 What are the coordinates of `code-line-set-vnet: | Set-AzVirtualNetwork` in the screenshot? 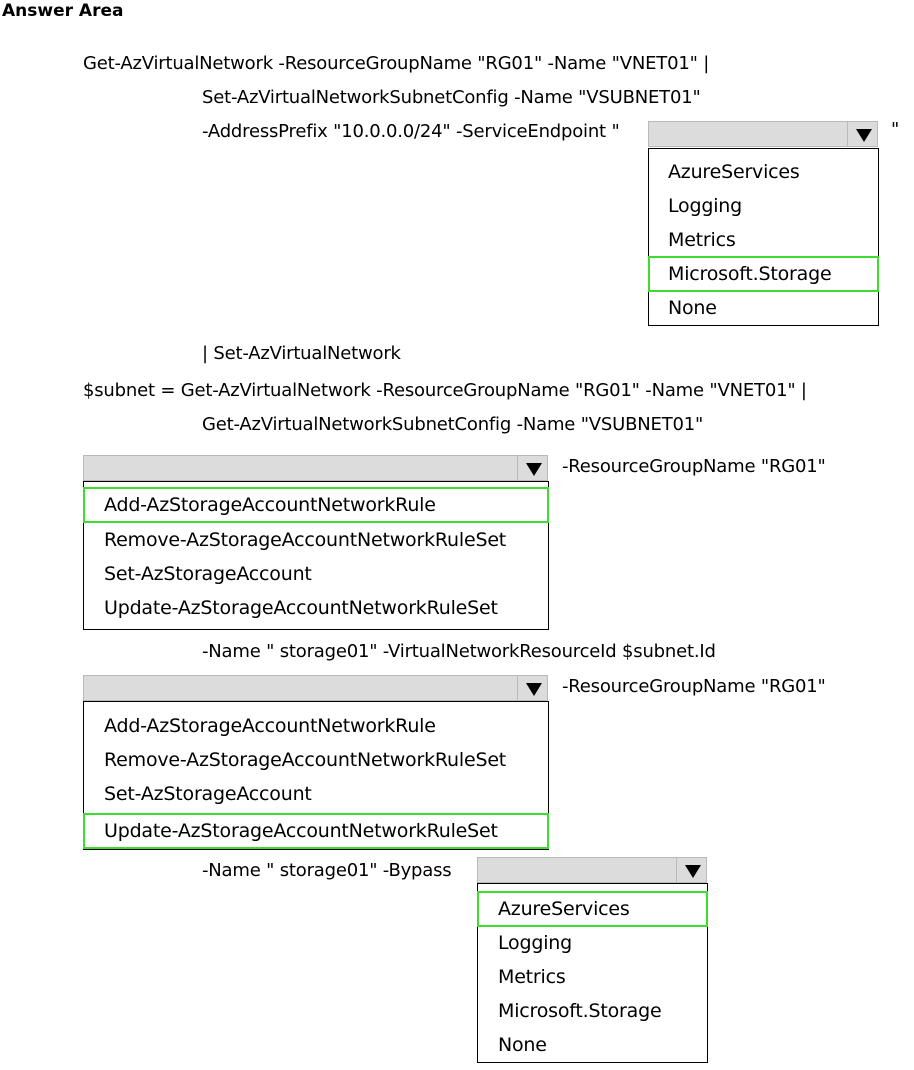 It's located at (301, 353).